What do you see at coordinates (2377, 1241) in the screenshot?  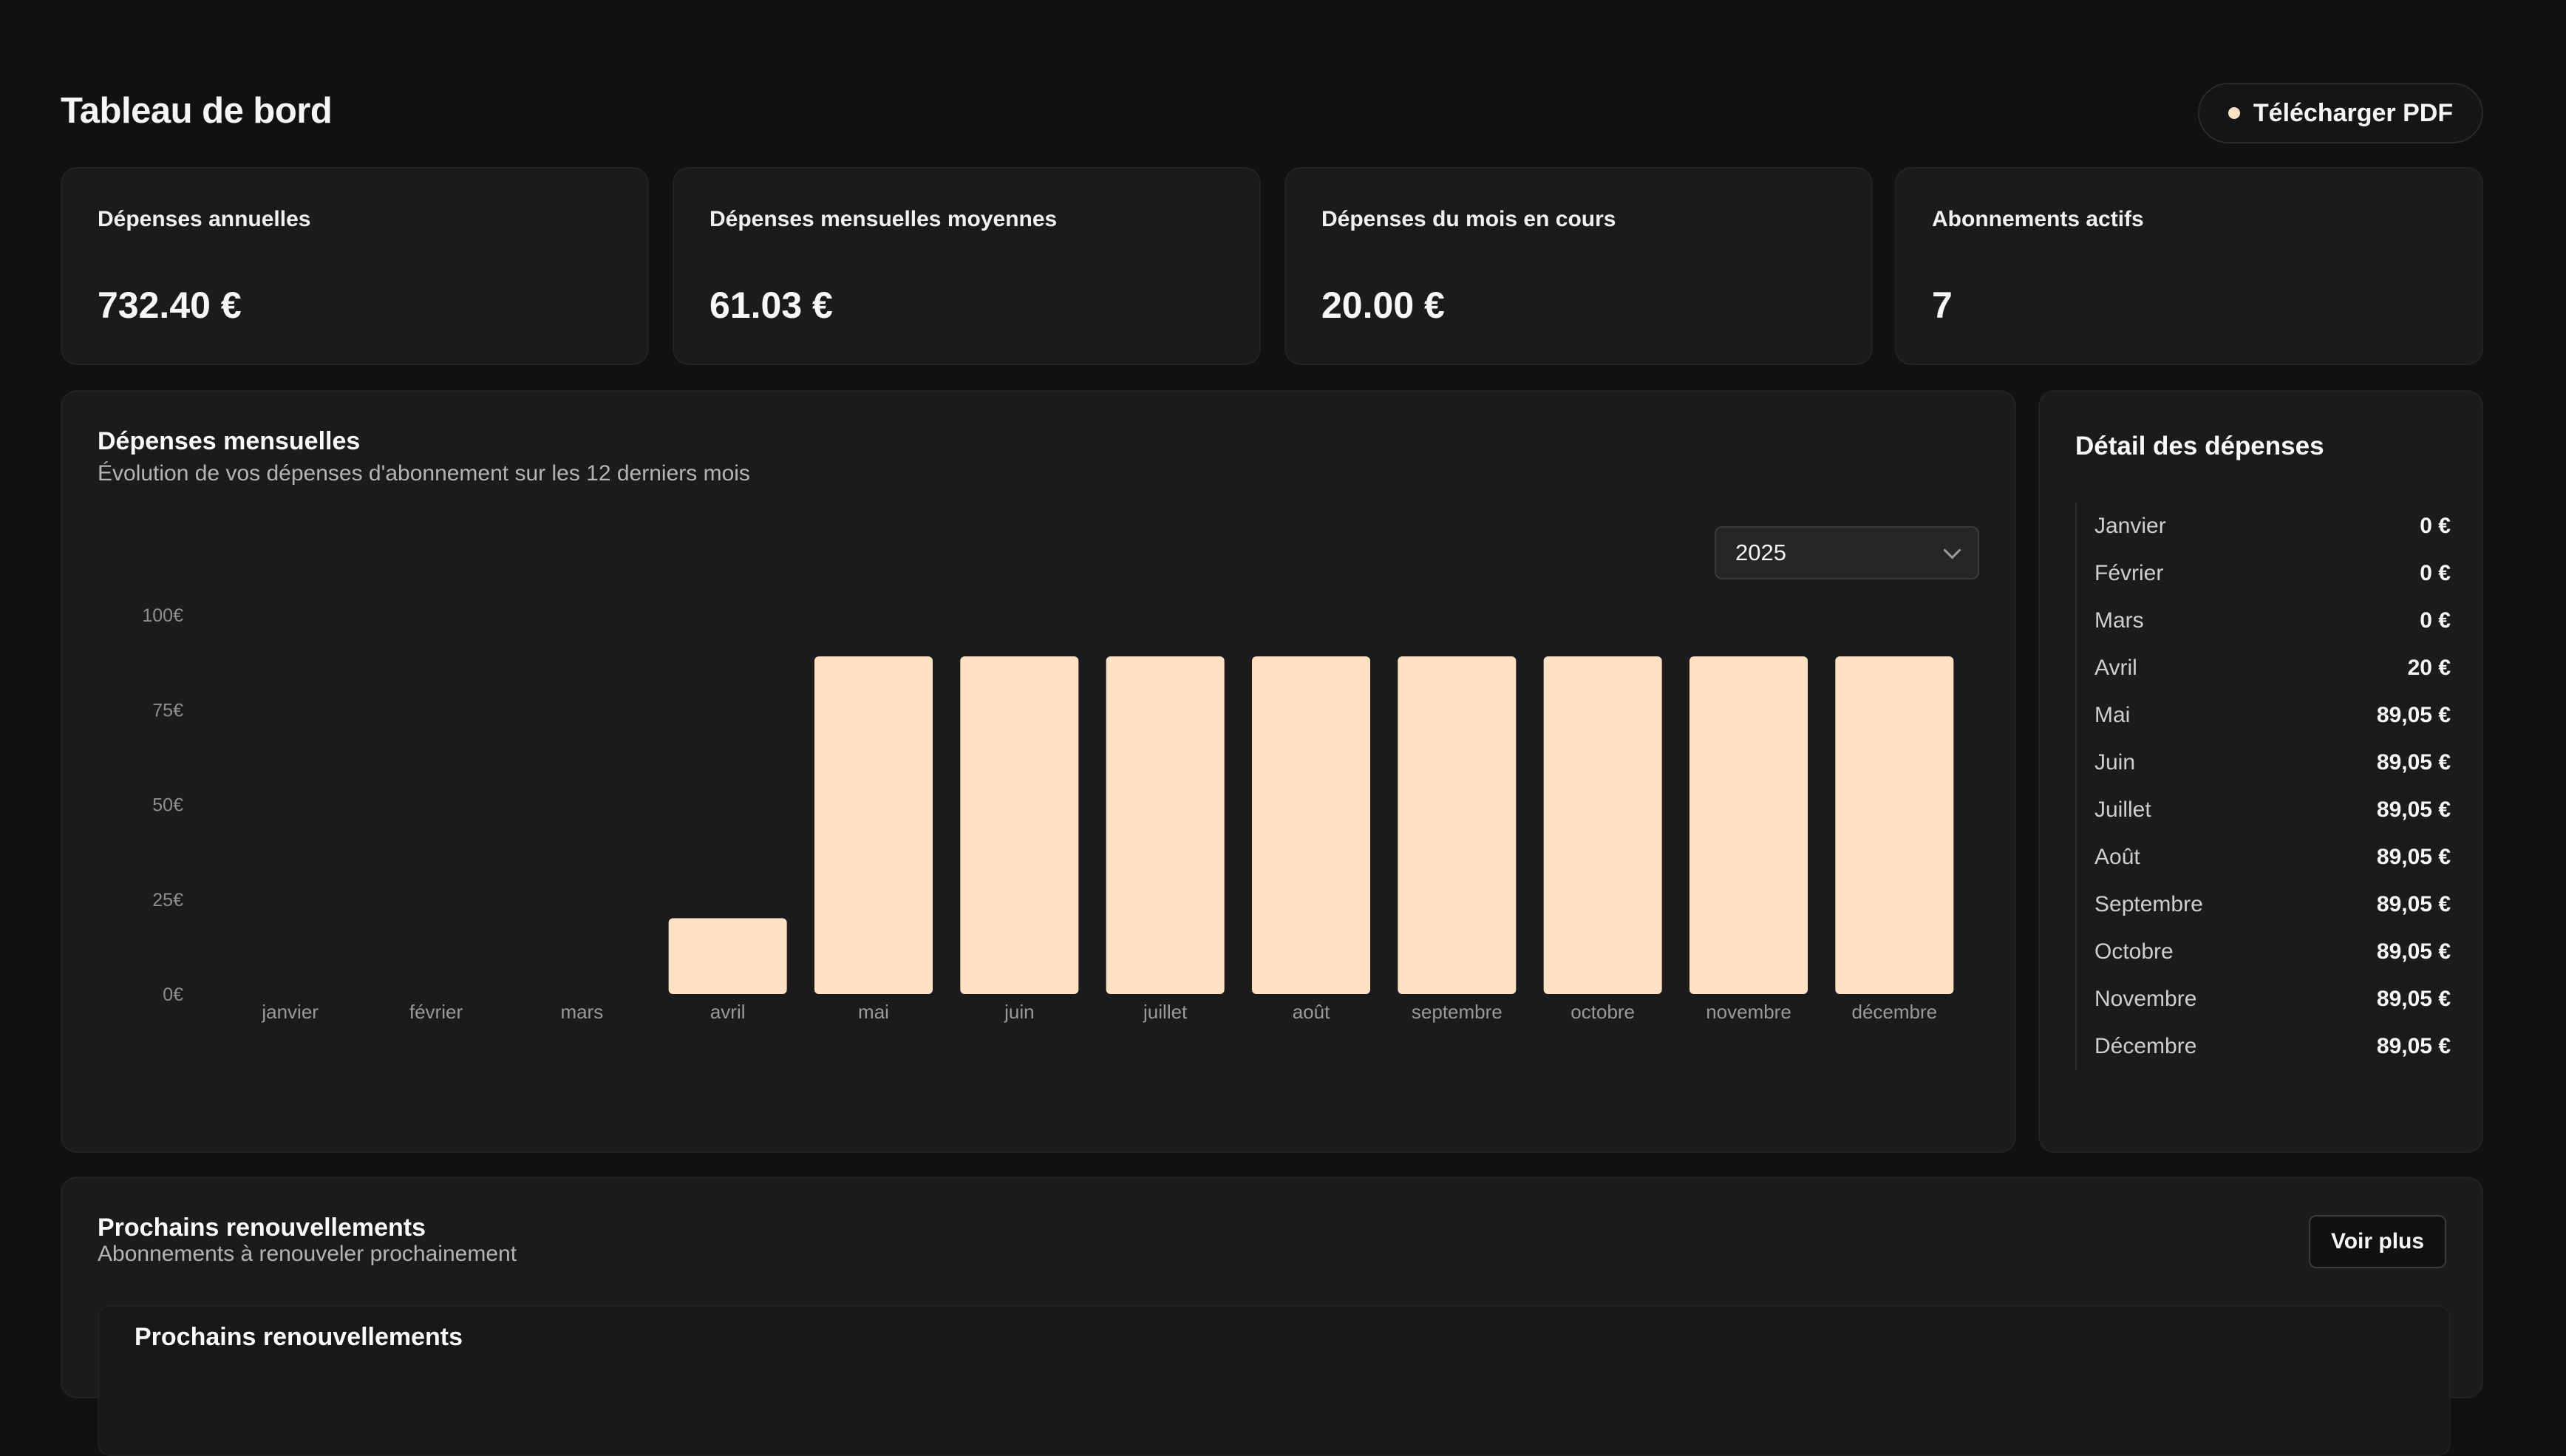 I see `see-more-button: Voir plus` at bounding box center [2377, 1241].